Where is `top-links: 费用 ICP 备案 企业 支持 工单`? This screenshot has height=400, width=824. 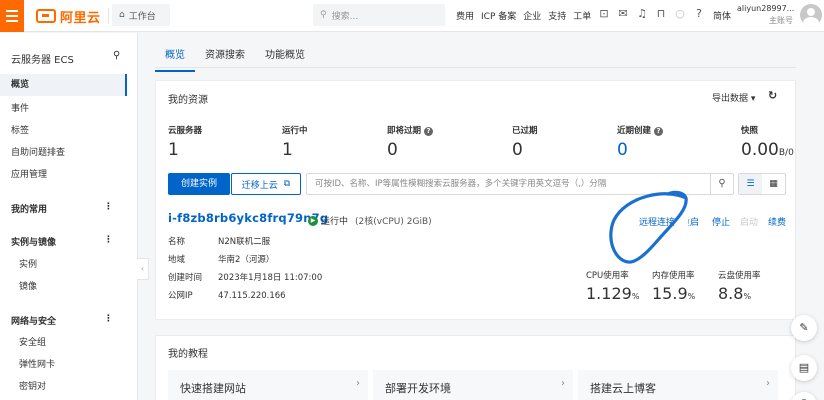 top-links: 费用 ICP 备案 企业 支持 工单 is located at coordinates (523, 15).